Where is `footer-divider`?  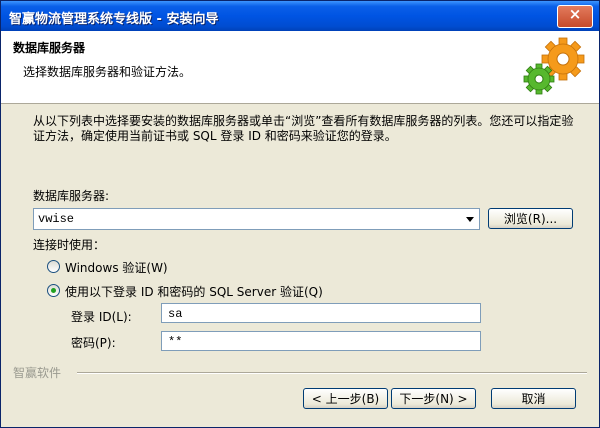
footer-divider is located at coordinates (332, 373).